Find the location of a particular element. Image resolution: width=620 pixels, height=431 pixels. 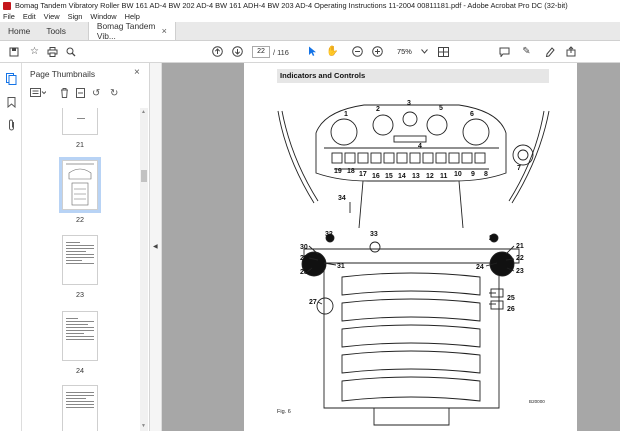

rotate-left-icon: ↺ is located at coordinates (96, 93).